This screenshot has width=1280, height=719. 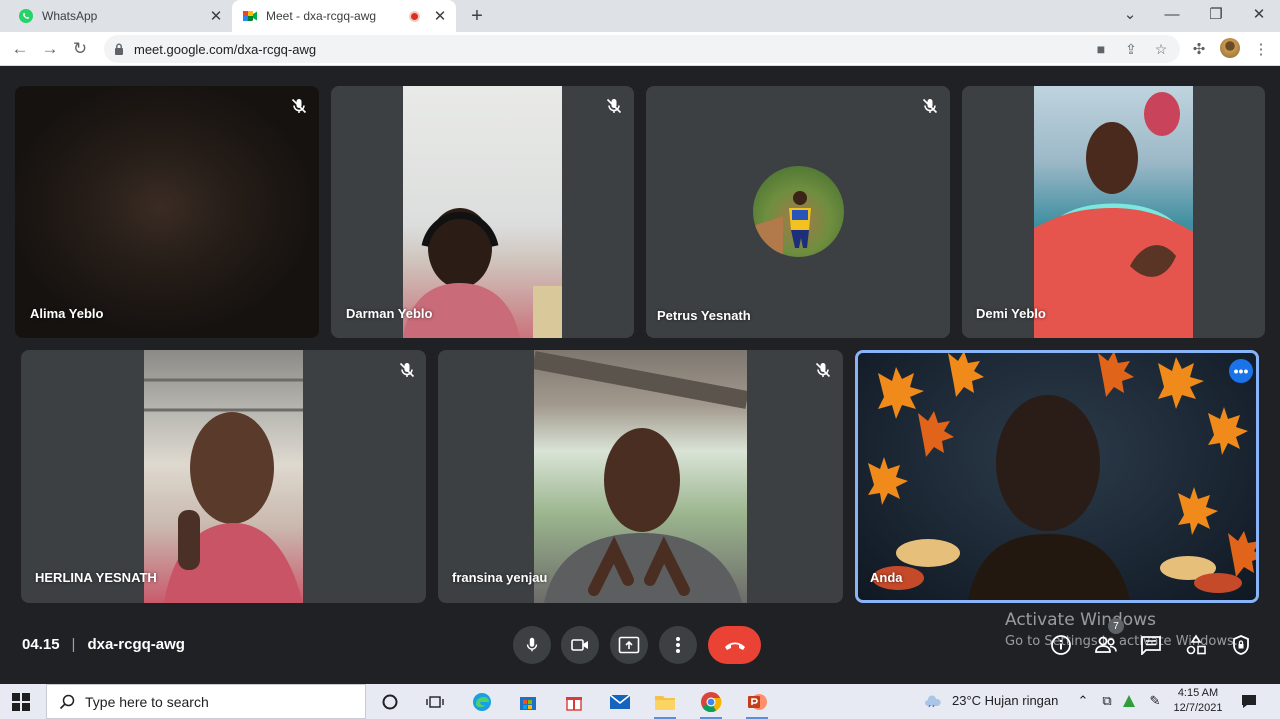 What do you see at coordinates (1151, 645) in the screenshot?
I see `chat-icon` at bounding box center [1151, 645].